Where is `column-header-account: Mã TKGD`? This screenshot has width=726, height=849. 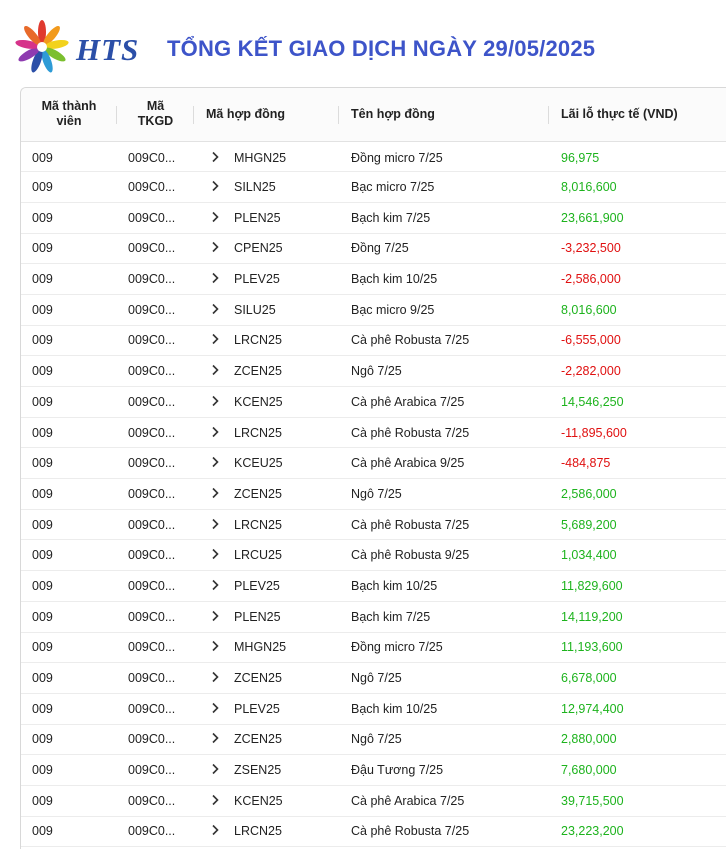
column-header-account: Mã TKGD is located at coordinates (155, 115).